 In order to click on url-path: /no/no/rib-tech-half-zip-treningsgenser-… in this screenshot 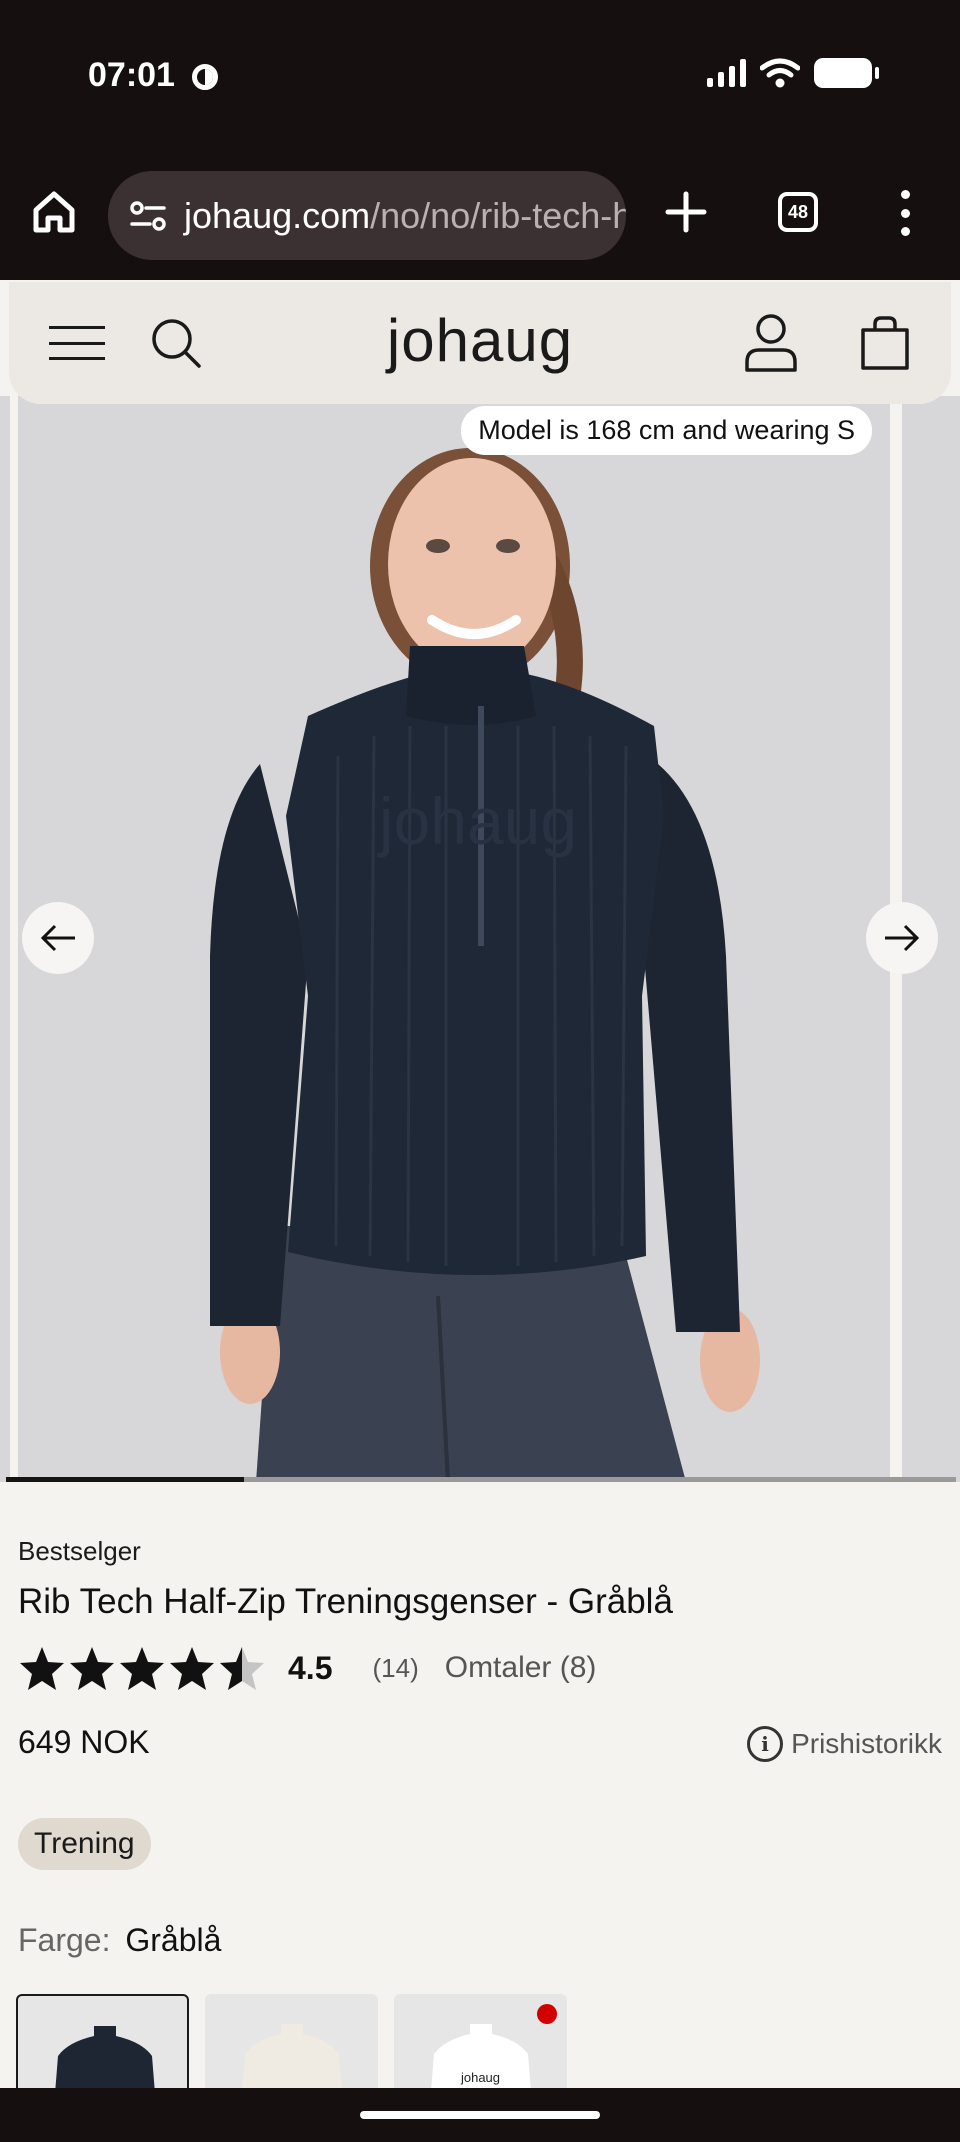, I will do `click(498, 215)`.